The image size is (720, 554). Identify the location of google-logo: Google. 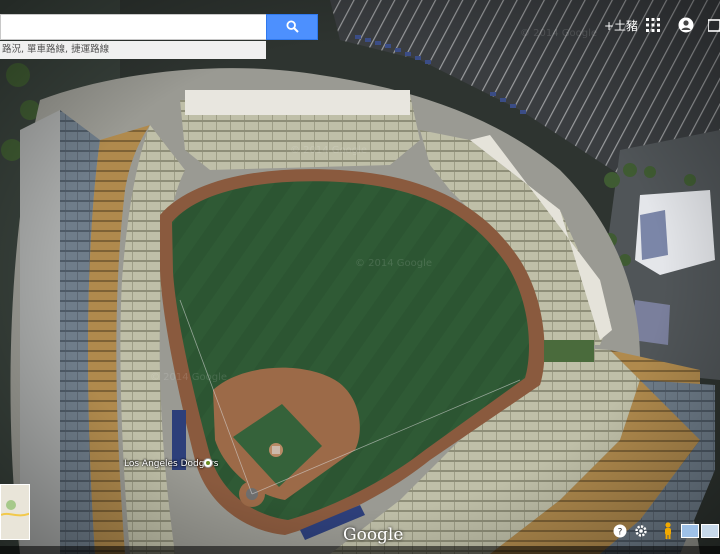
(373, 535).